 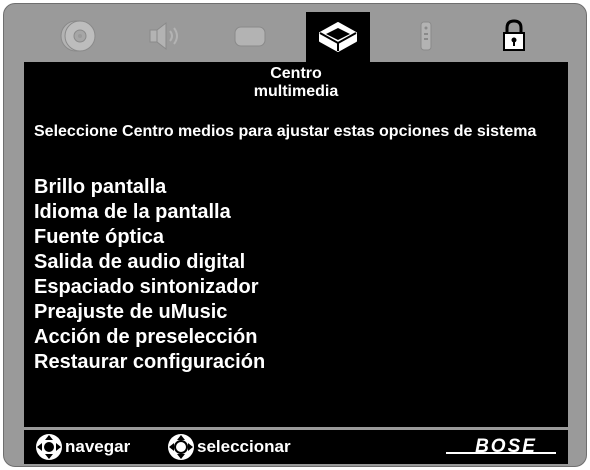 I want to click on media-center-icon, so click(x=338, y=37).